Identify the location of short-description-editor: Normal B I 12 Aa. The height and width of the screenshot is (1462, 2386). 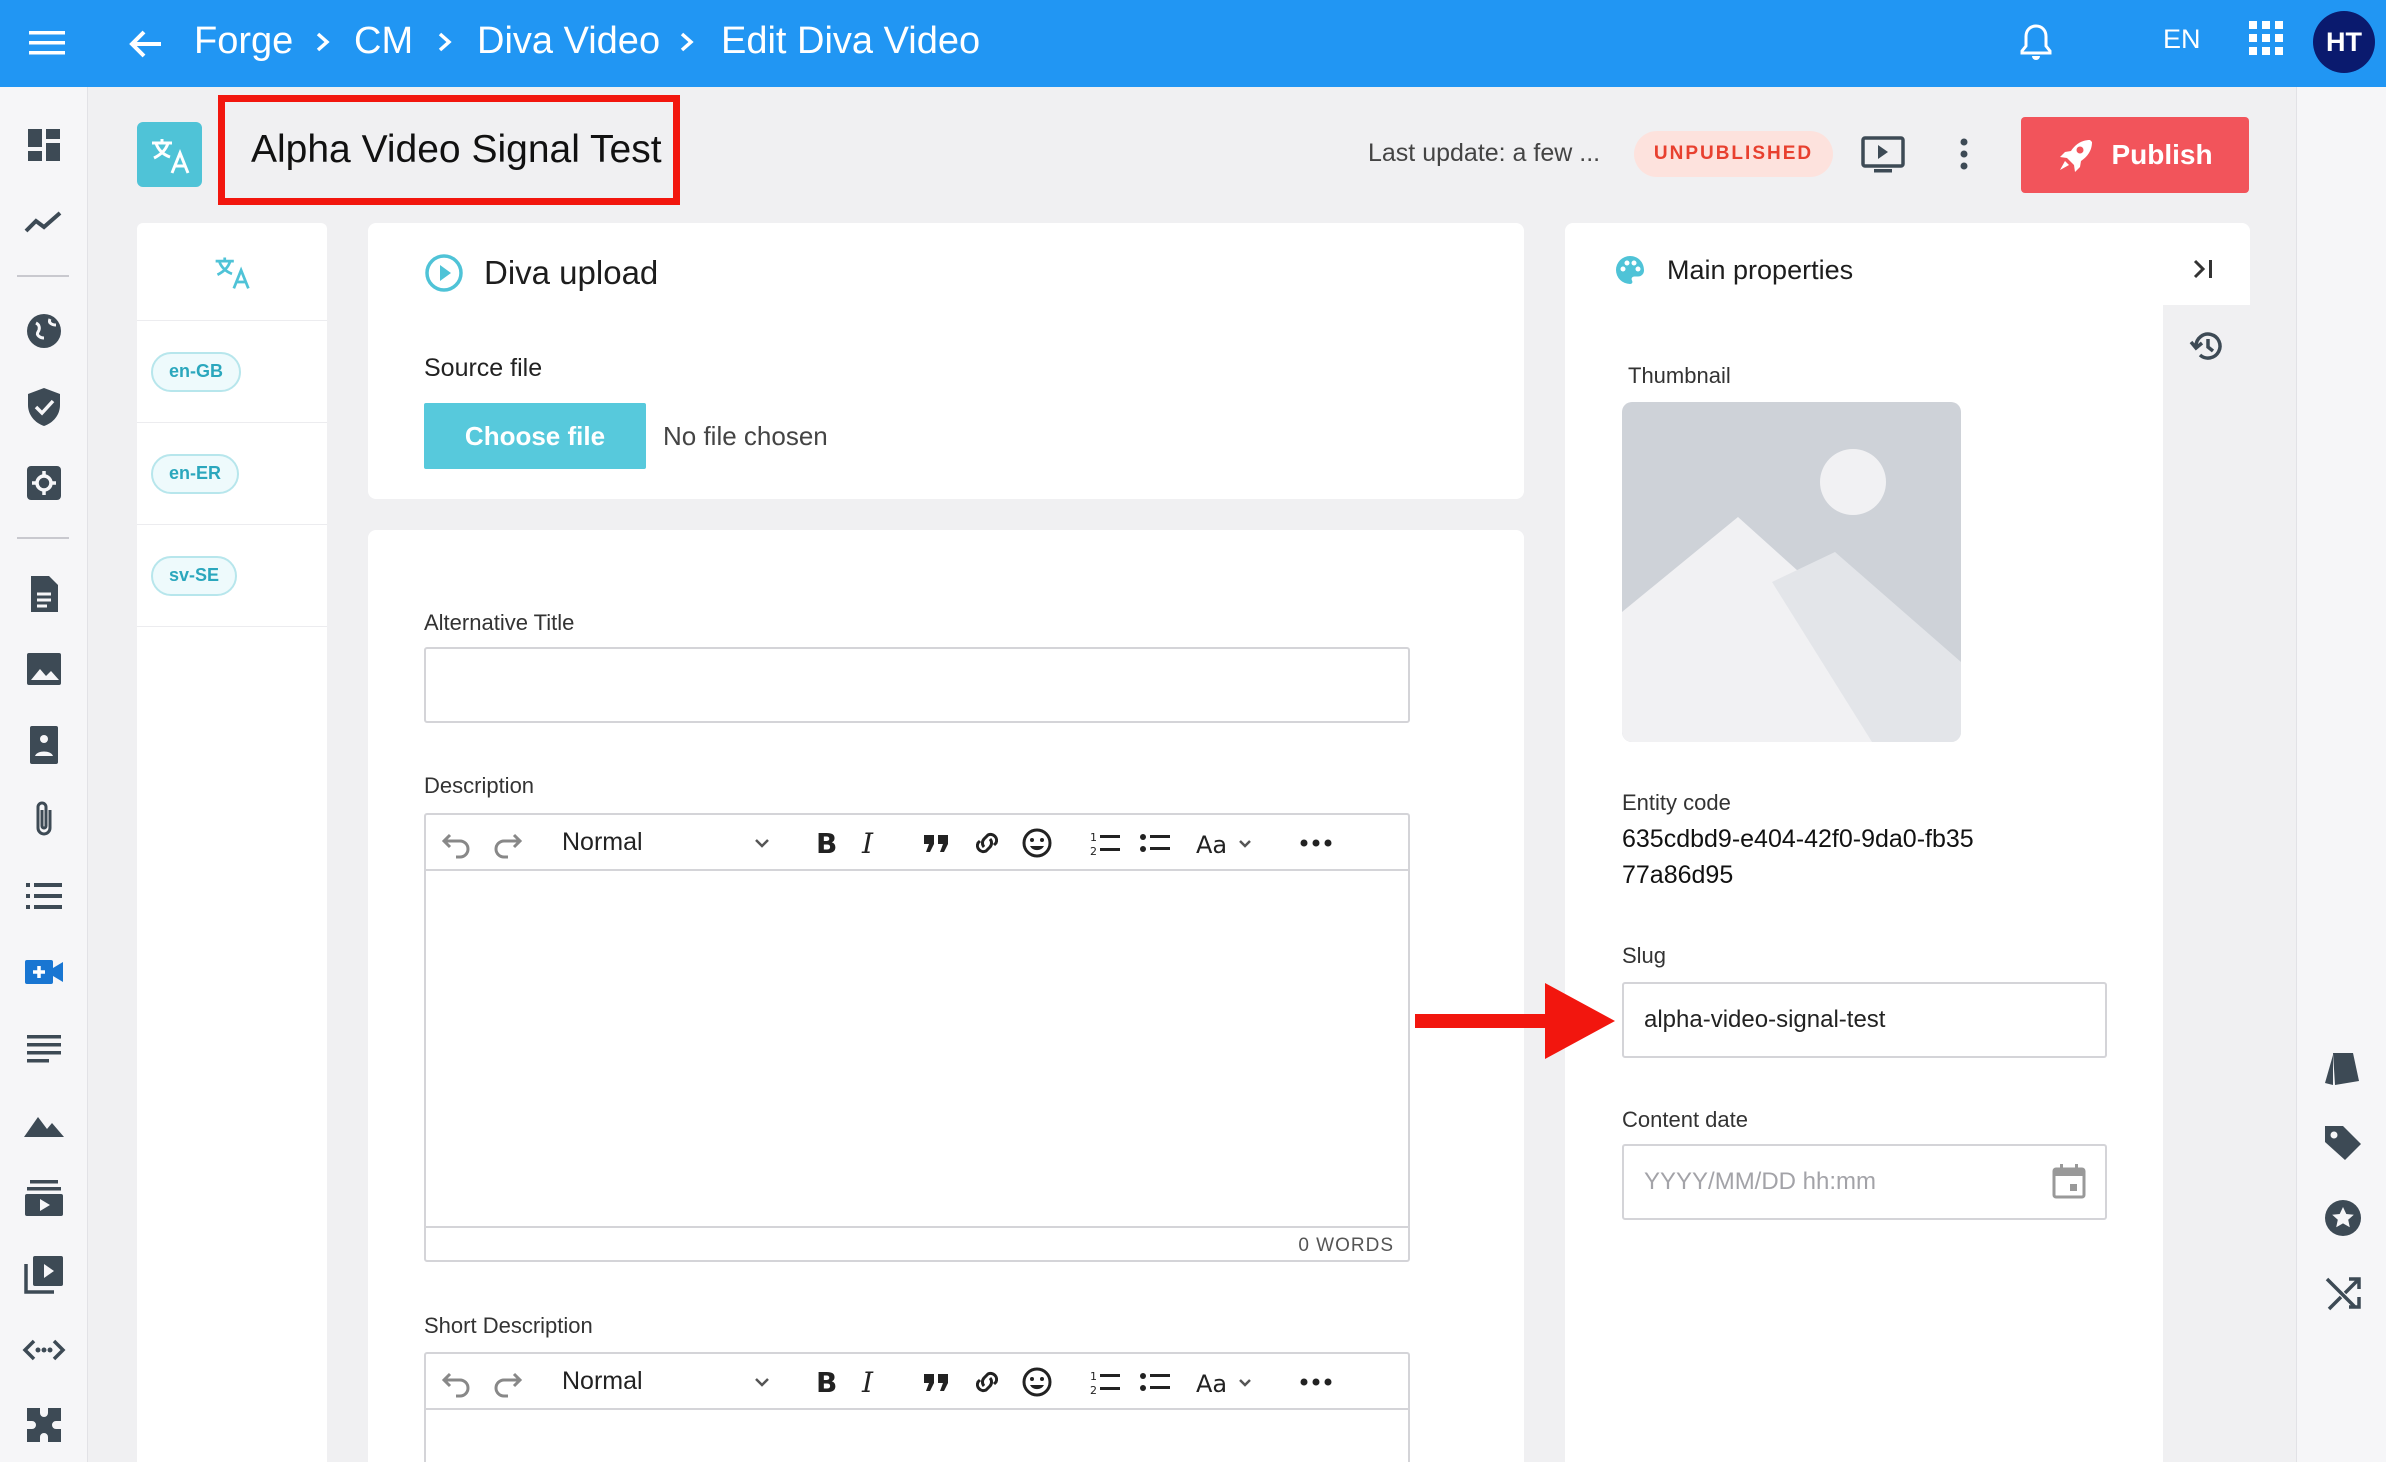
(917, 1407).